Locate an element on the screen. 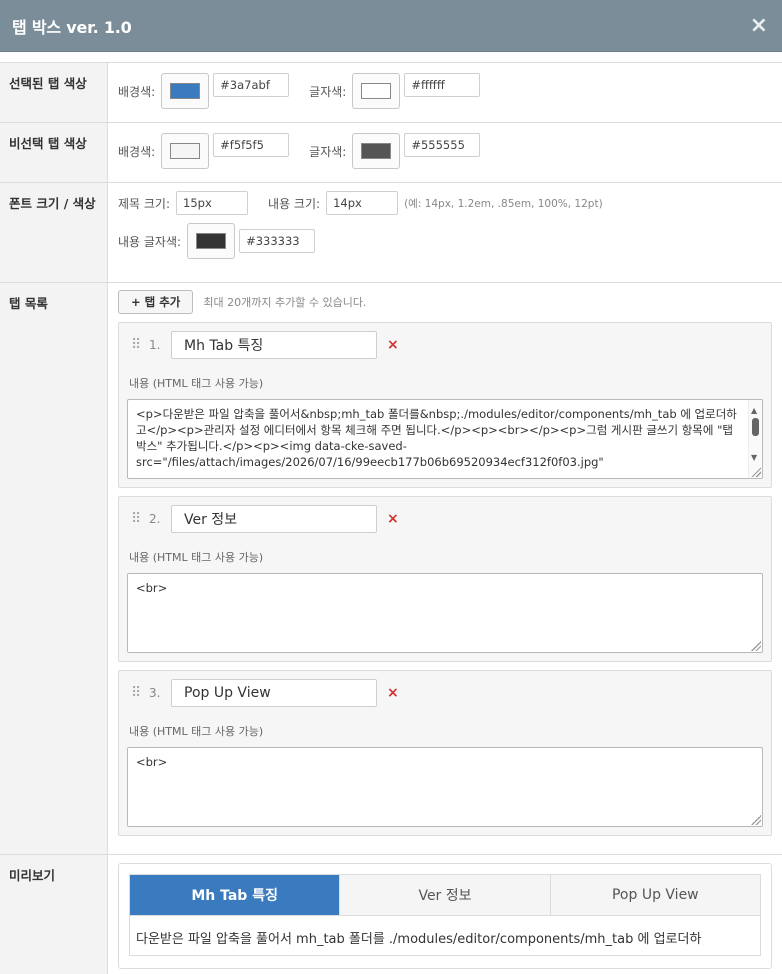  scroll-down-icon: ▼ is located at coordinates (754, 458).